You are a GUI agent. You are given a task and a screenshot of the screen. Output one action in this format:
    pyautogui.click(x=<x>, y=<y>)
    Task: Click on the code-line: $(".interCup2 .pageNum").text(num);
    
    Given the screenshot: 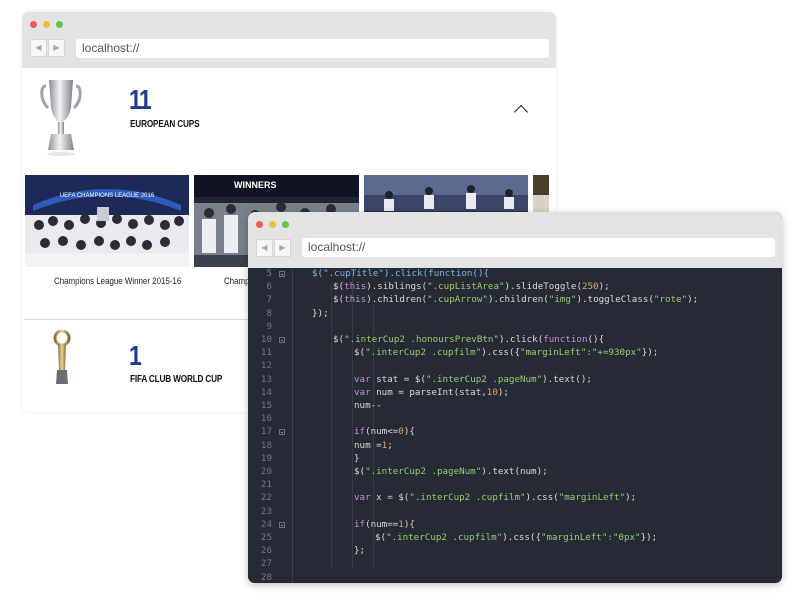 What is the action you would take?
    pyautogui.click(x=451, y=471)
    